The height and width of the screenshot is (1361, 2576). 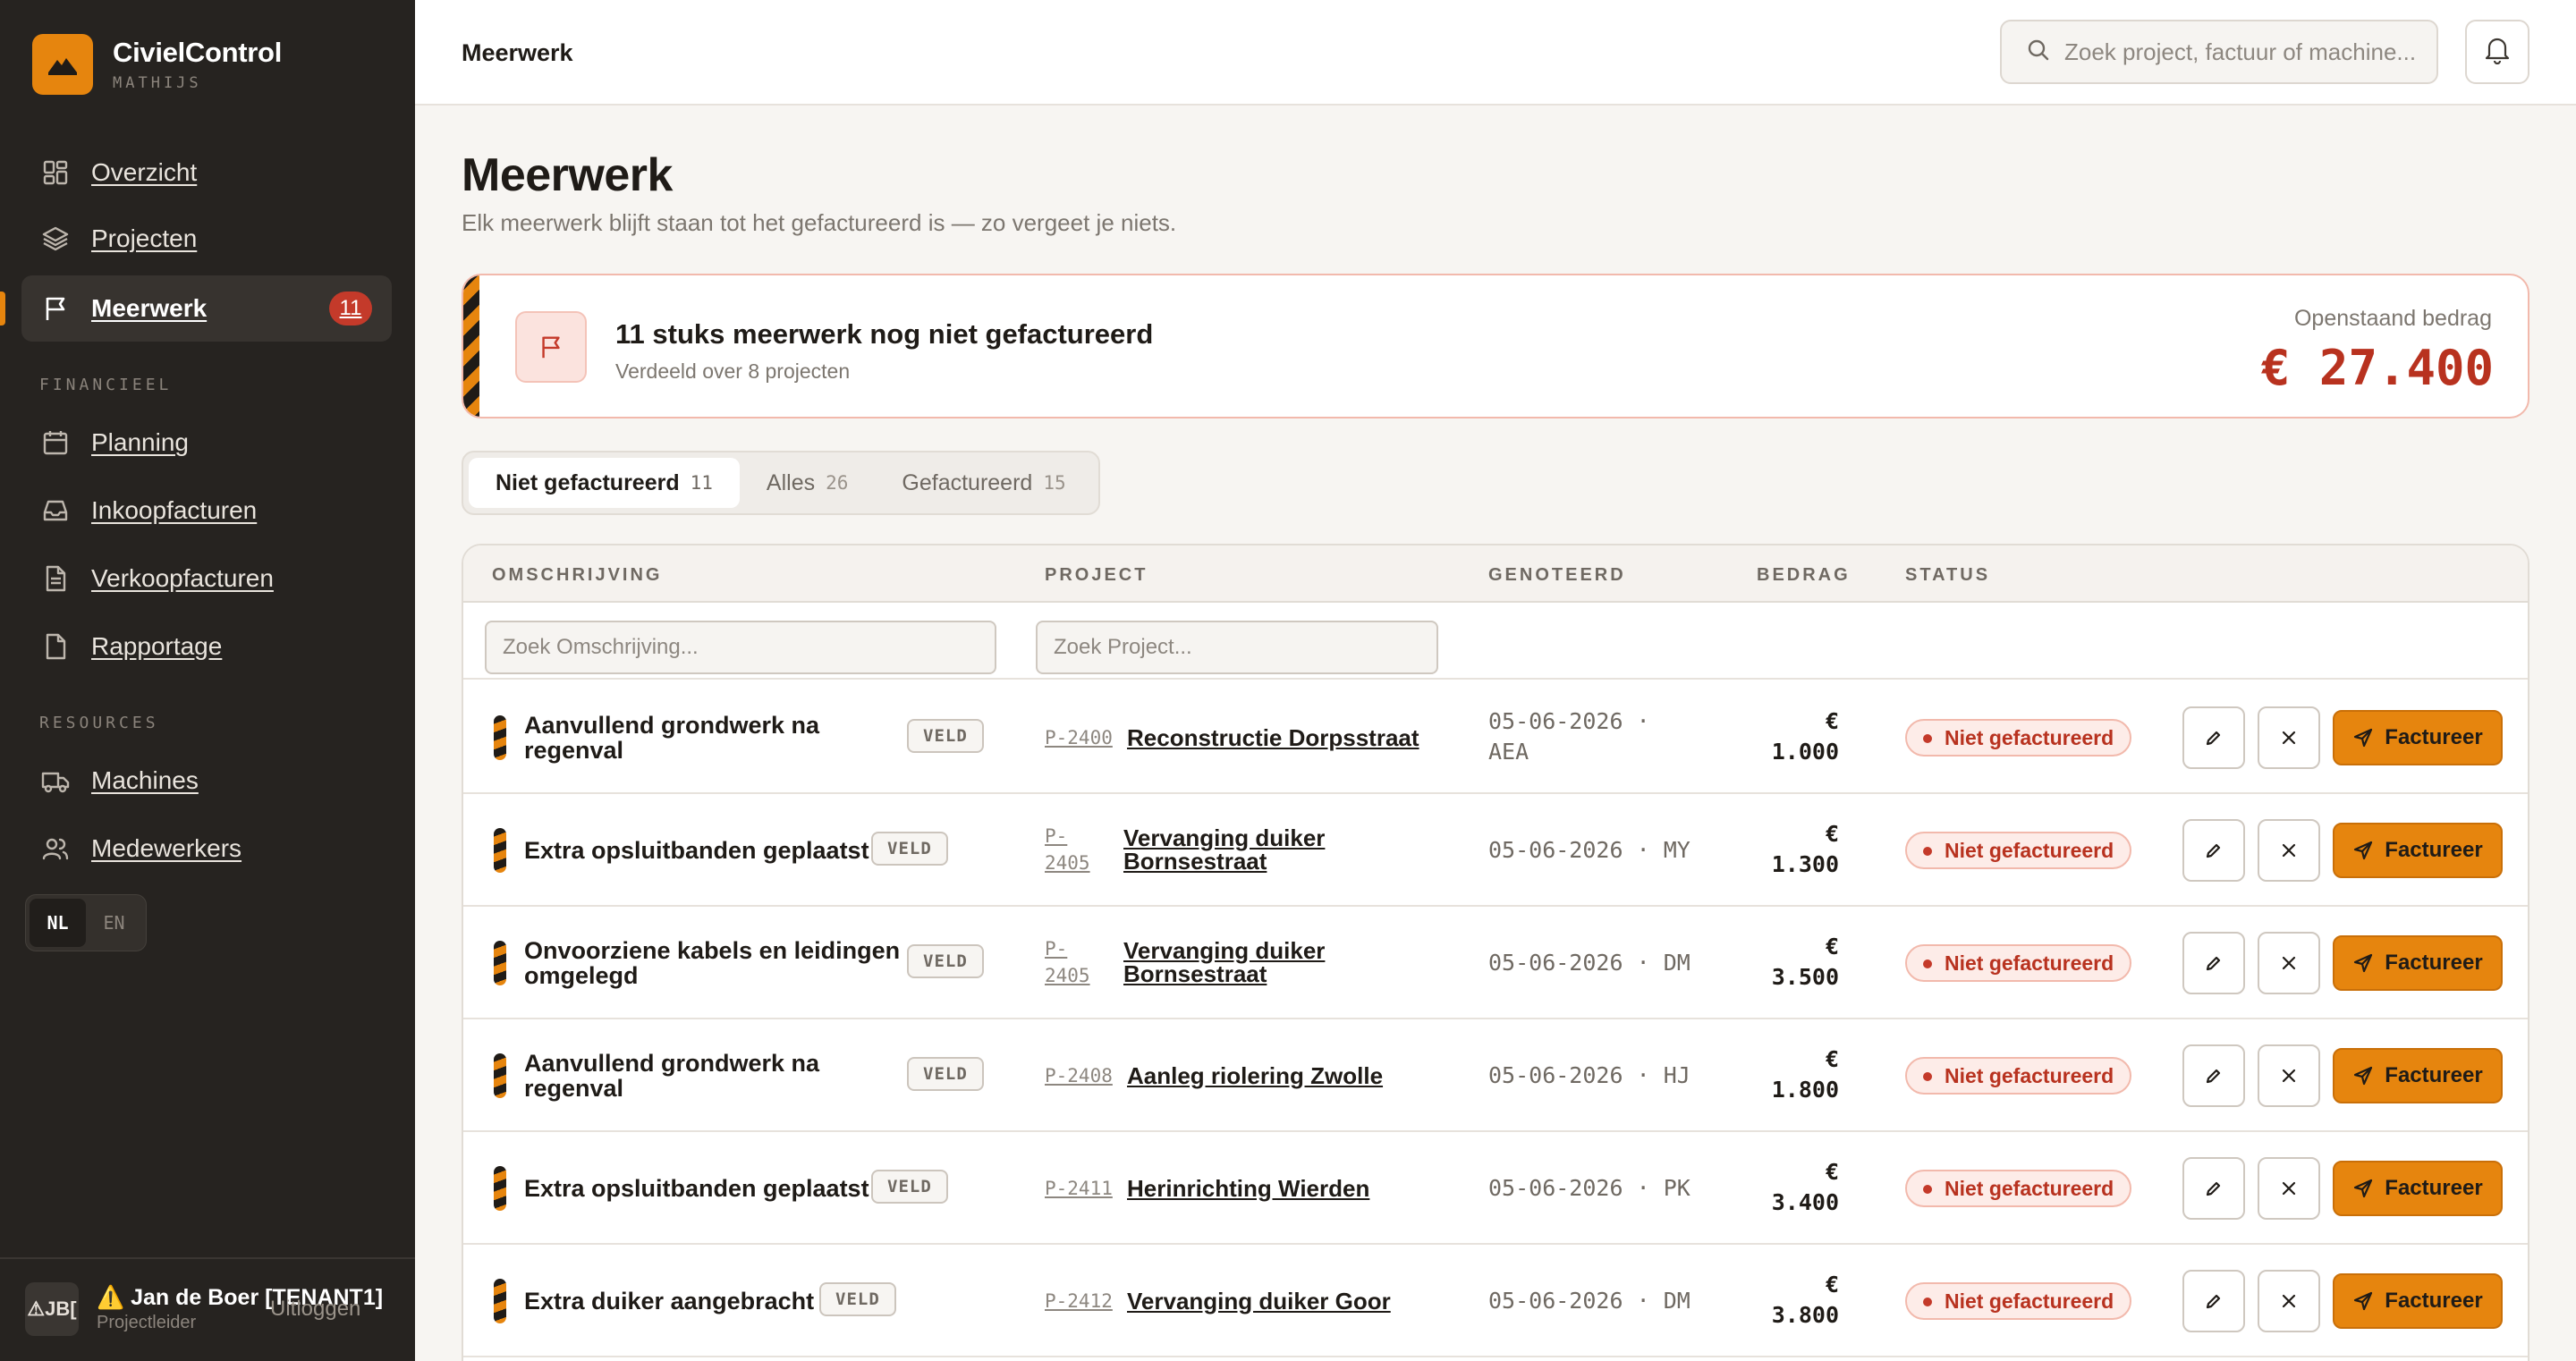 What do you see at coordinates (206, 443) in the screenshot?
I see `sidebar-item-planning: Planning` at bounding box center [206, 443].